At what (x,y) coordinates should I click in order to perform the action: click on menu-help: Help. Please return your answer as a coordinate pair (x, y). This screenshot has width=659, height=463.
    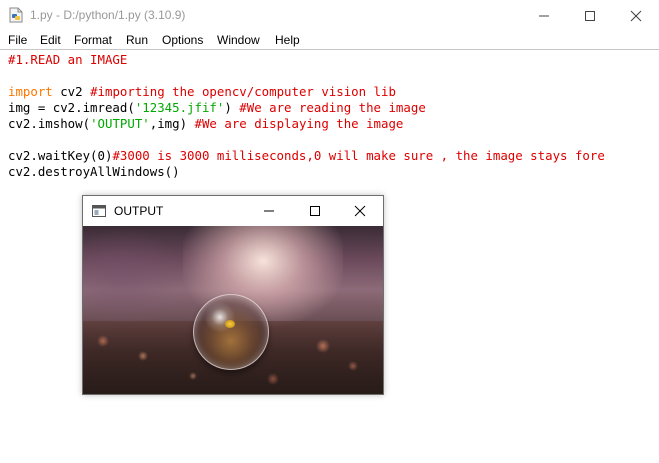
    Looking at the image, I should click on (287, 40).